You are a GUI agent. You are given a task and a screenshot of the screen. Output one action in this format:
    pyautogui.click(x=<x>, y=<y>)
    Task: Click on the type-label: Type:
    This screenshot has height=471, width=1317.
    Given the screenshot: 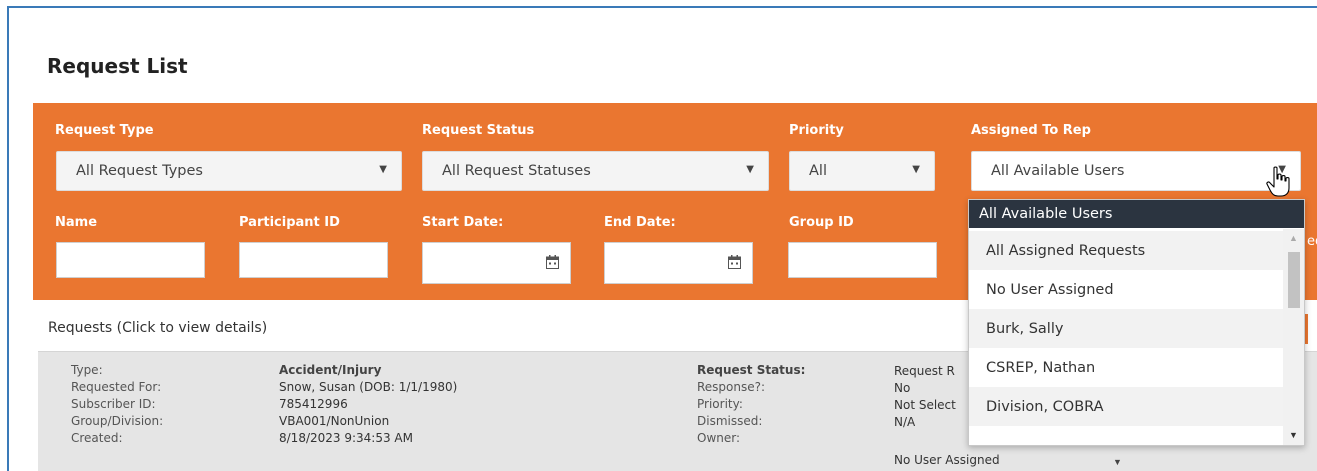 What is the action you would take?
    pyautogui.click(x=87, y=370)
    